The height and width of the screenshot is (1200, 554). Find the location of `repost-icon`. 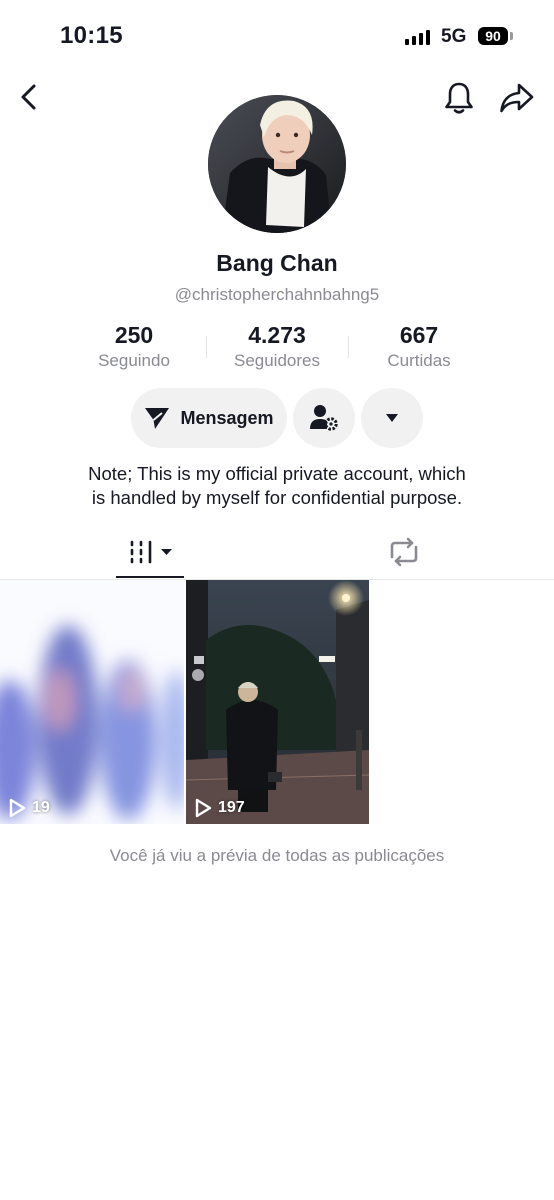

repost-icon is located at coordinates (404, 552).